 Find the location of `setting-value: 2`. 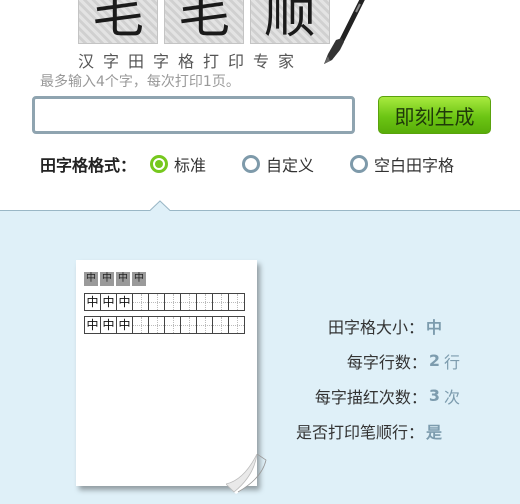

setting-value: 2 is located at coordinates (434, 360).